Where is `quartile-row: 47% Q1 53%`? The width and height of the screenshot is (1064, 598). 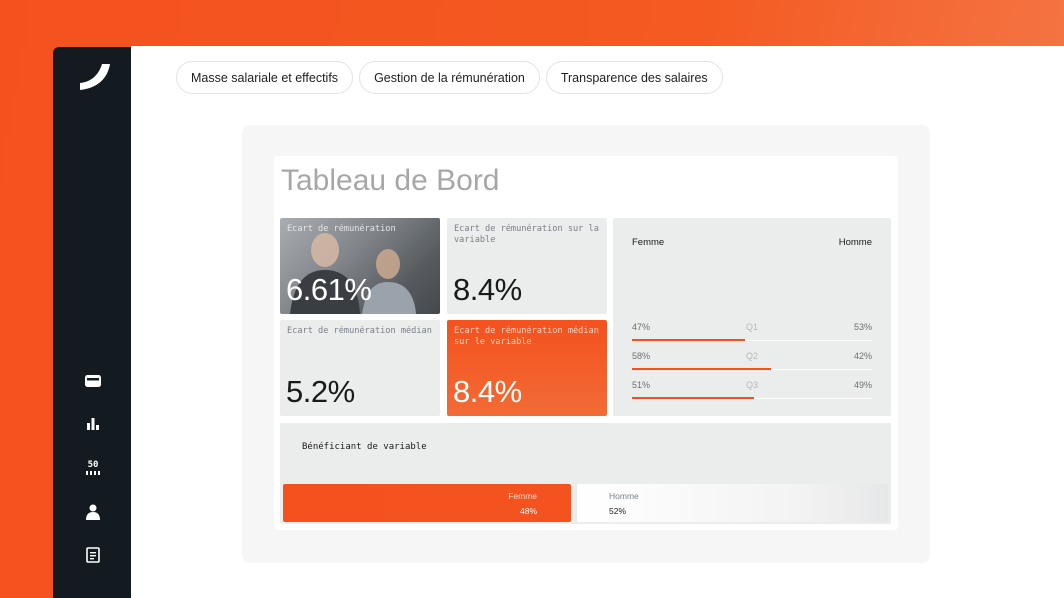
quartile-row: 47% Q1 53% is located at coordinates (752, 332).